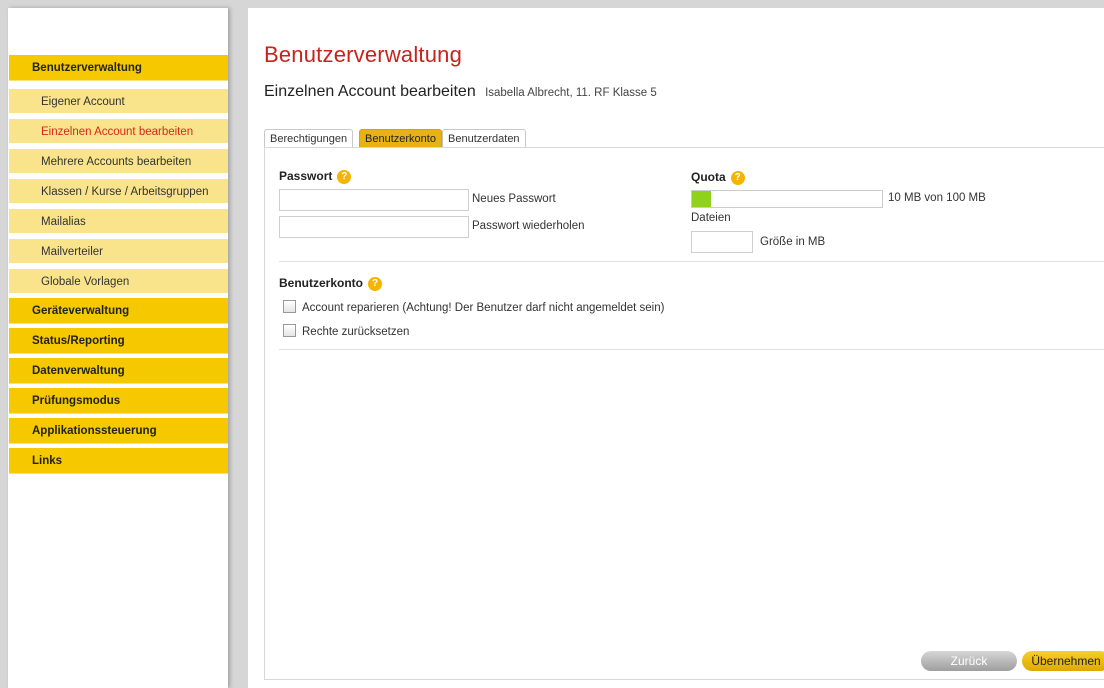 The width and height of the screenshot is (1104, 688). I want to click on reset-rights-option: Rechte zurücksetzen, so click(346, 331).